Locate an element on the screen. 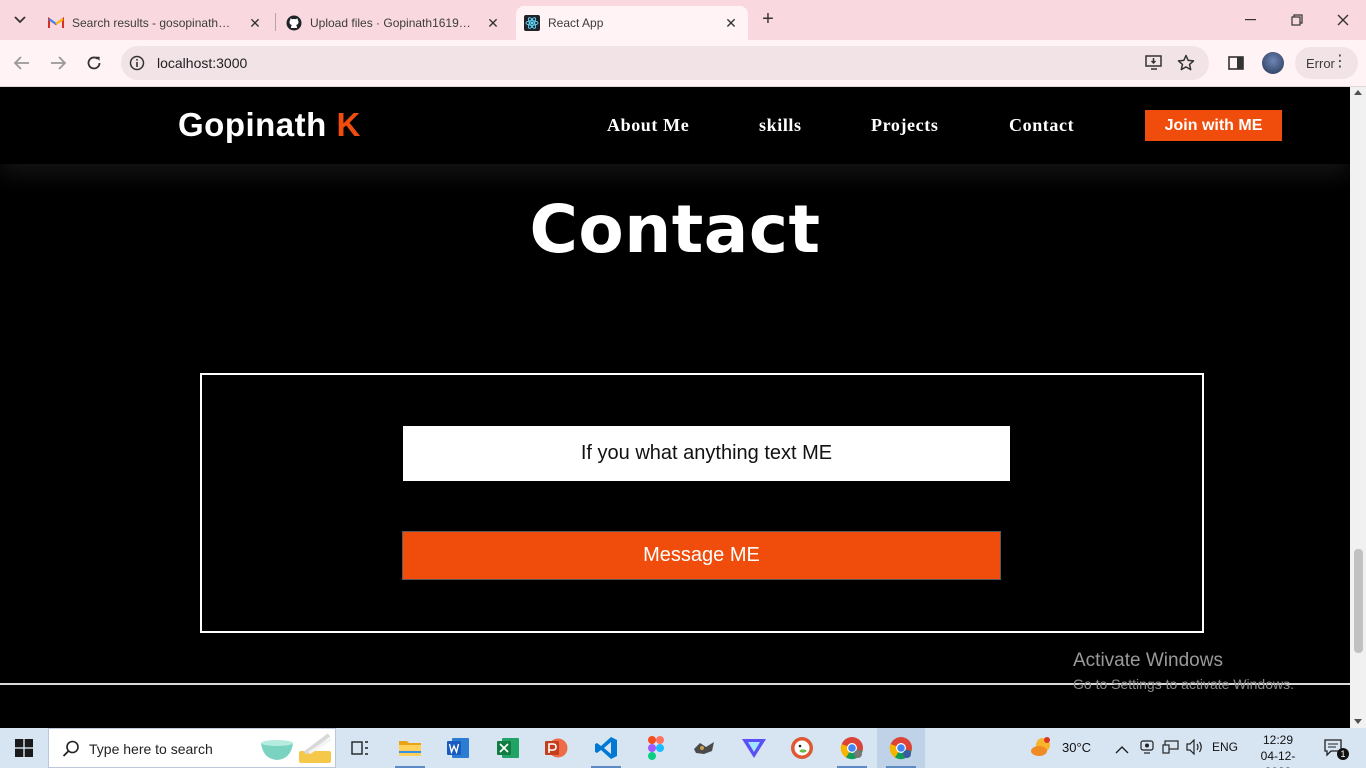  message-input: If you what anything text ME is located at coordinates (706, 453).